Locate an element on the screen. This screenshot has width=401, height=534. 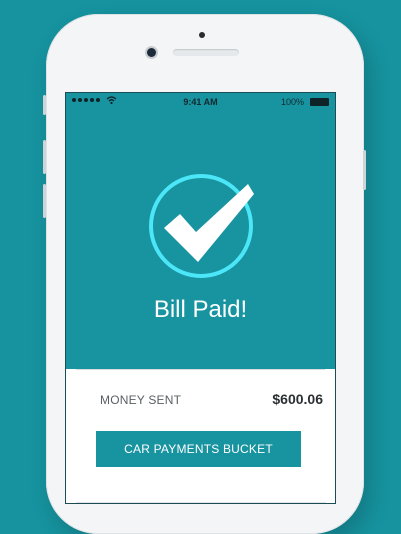
status-bar: 9:41 AM 100% is located at coordinates (200, 102).